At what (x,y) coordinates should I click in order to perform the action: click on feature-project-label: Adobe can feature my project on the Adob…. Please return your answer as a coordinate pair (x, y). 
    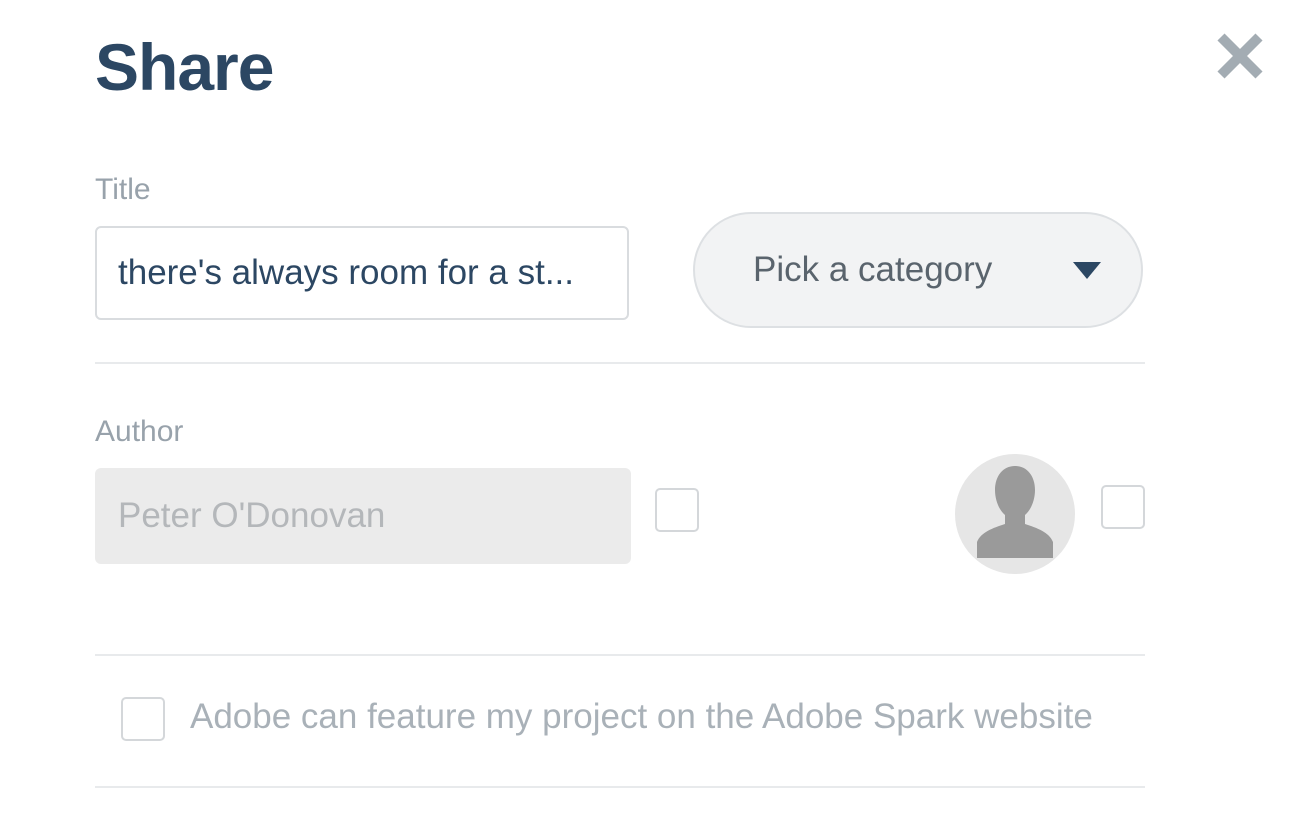
    Looking at the image, I should click on (641, 716).